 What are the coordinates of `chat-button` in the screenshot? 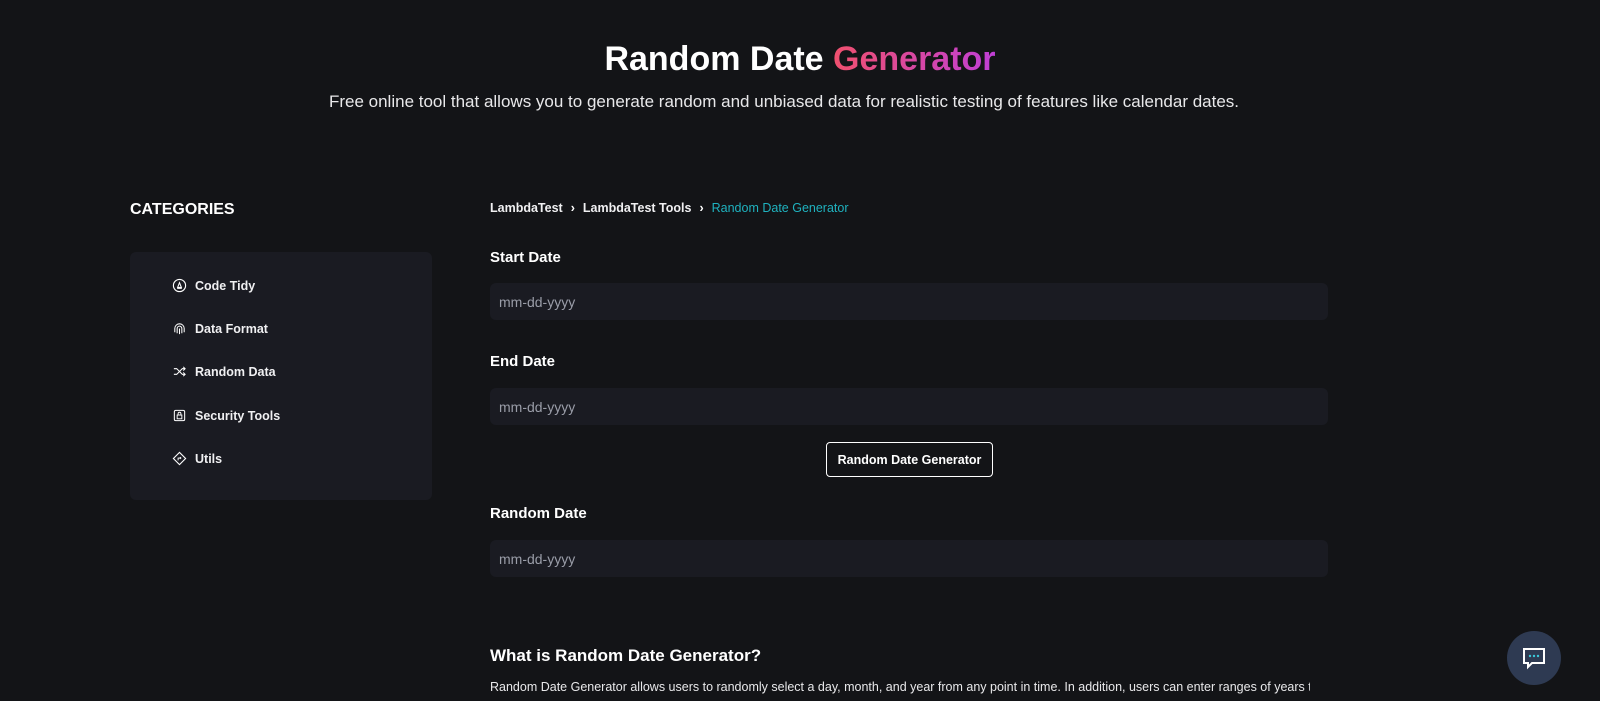 It's located at (1534, 658).